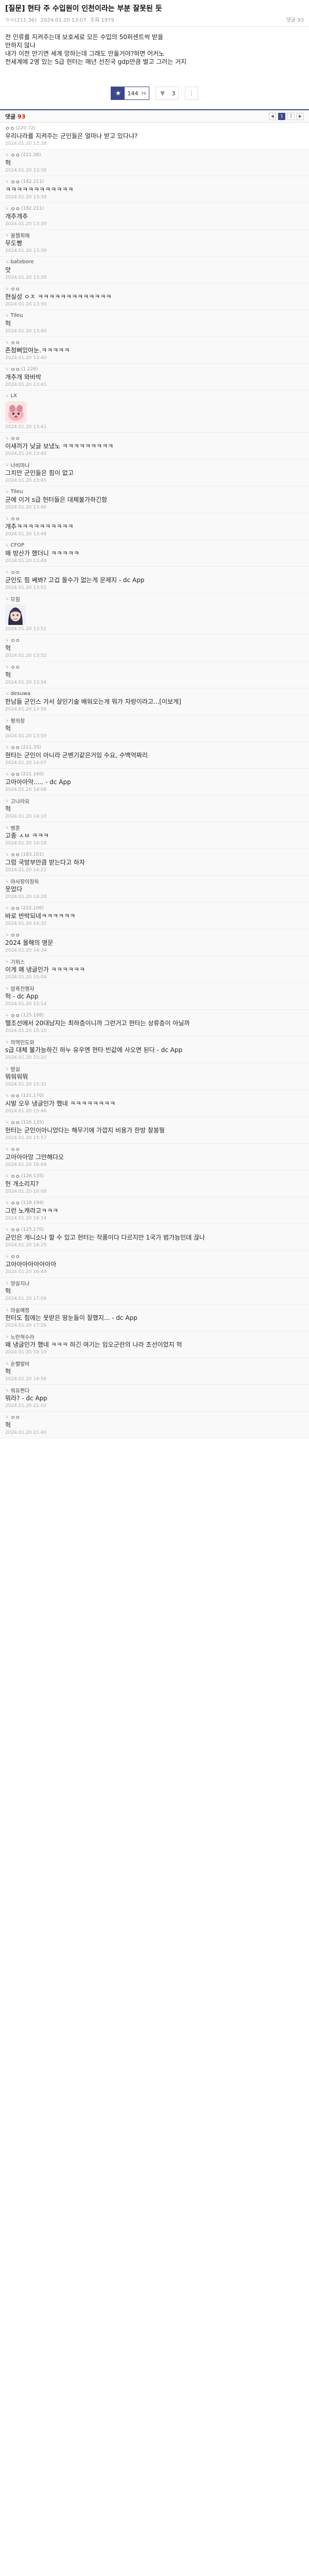  What do you see at coordinates (154, 1291) in the screenshot?
I see `comment-item: ↳ 양살지나 헉 2024.01.20 17:09` at bounding box center [154, 1291].